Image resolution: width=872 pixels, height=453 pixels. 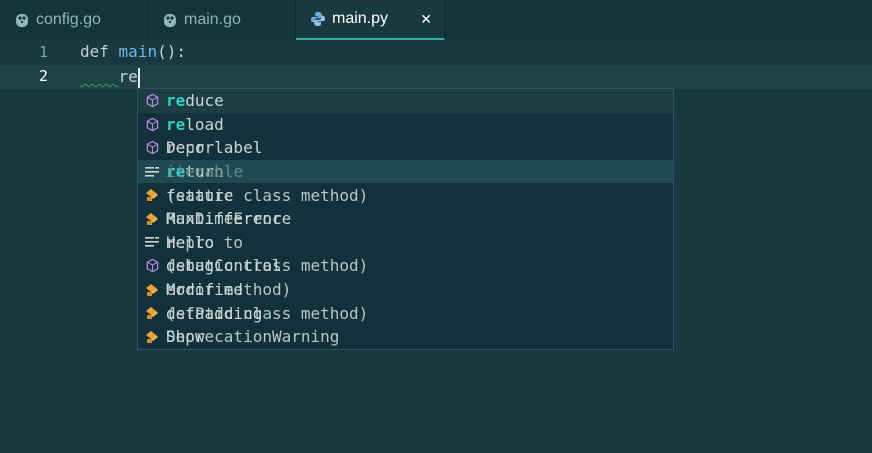 What do you see at coordinates (405, 101) in the screenshot?
I see `suggestion-item: reduce` at bounding box center [405, 101].